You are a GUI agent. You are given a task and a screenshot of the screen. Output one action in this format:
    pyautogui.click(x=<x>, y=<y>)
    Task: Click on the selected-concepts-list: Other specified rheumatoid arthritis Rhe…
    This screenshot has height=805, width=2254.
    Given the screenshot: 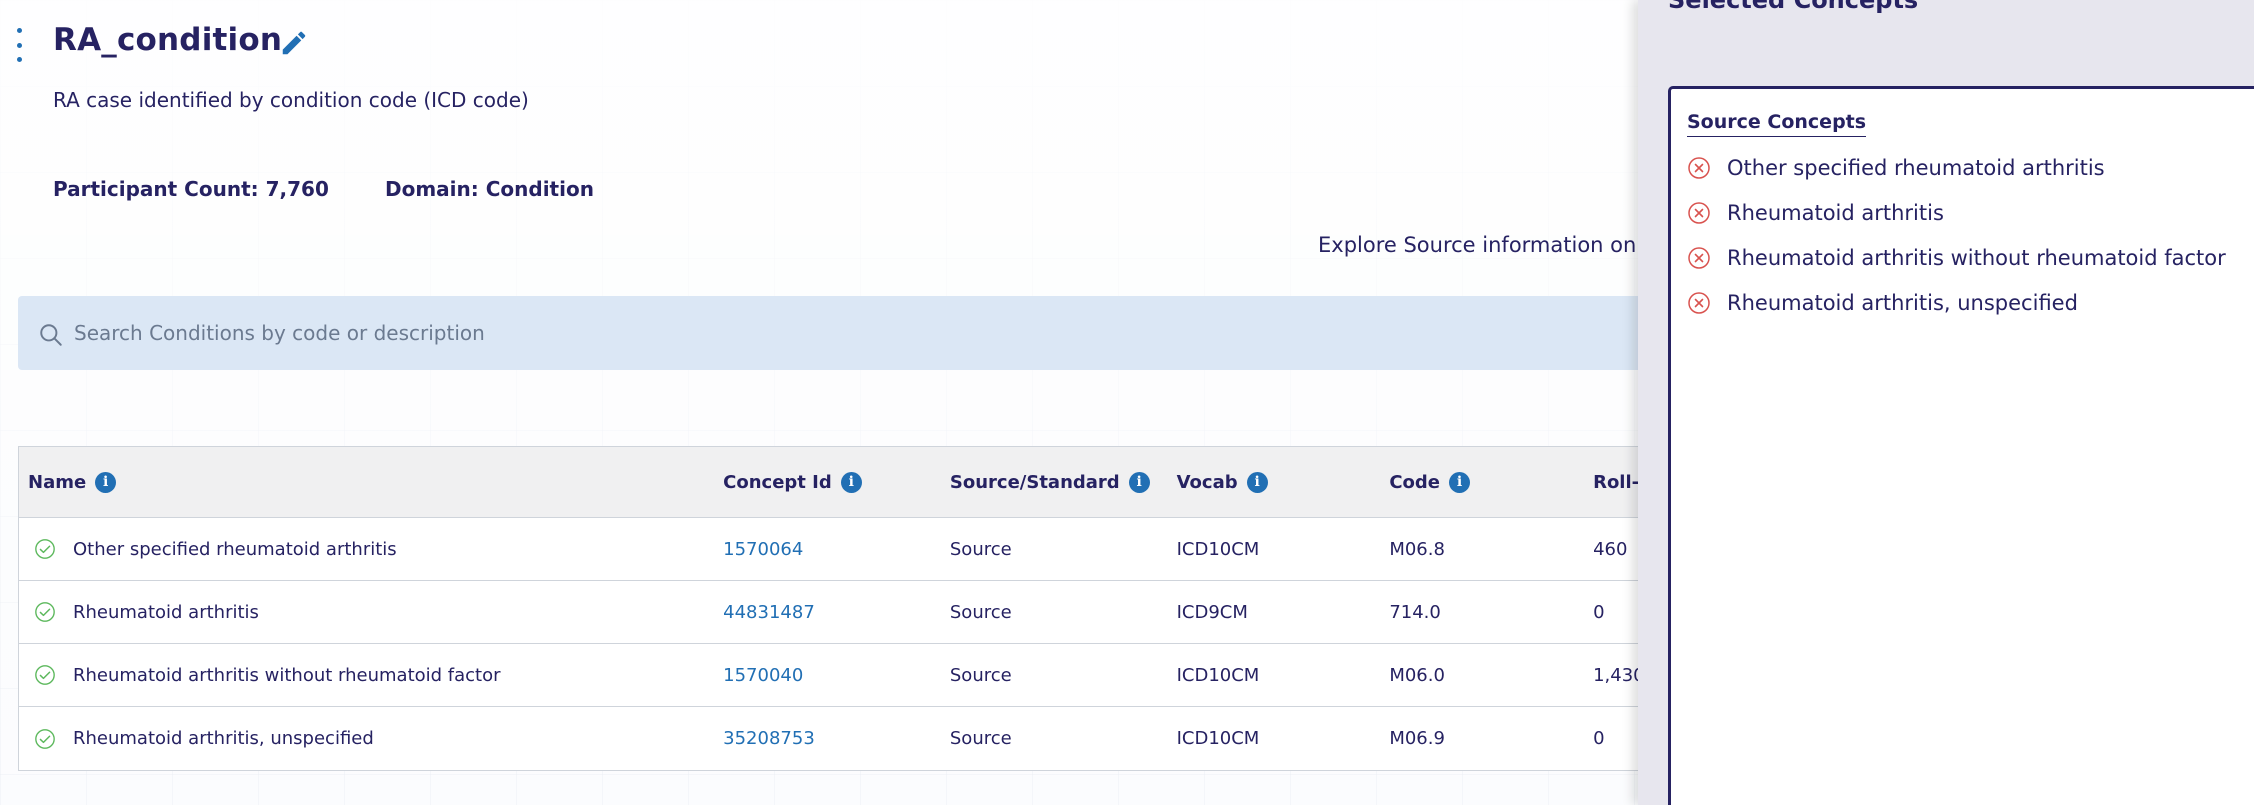 What is the action you would take?
    pyautogui.click(x=1956, y=235)
    